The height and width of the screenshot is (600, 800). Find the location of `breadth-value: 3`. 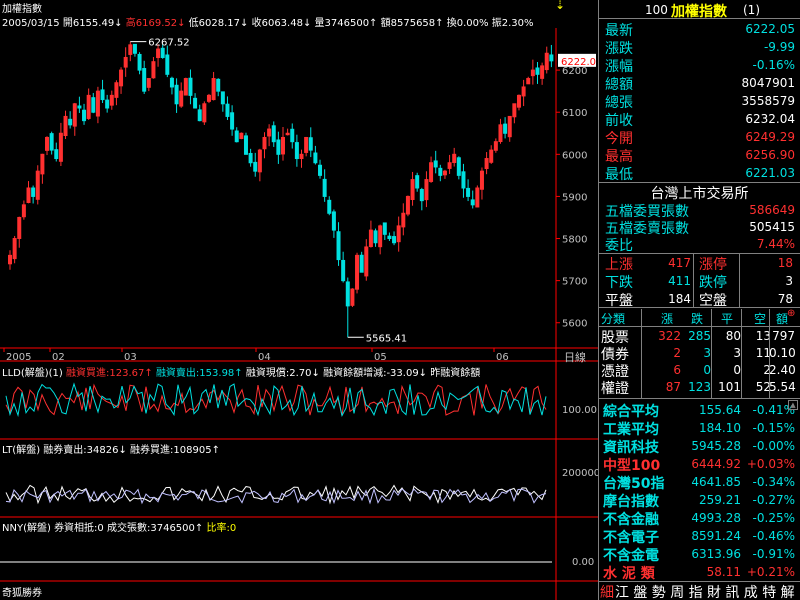

breadth-value: 3 is located at coordinates (789, 281).